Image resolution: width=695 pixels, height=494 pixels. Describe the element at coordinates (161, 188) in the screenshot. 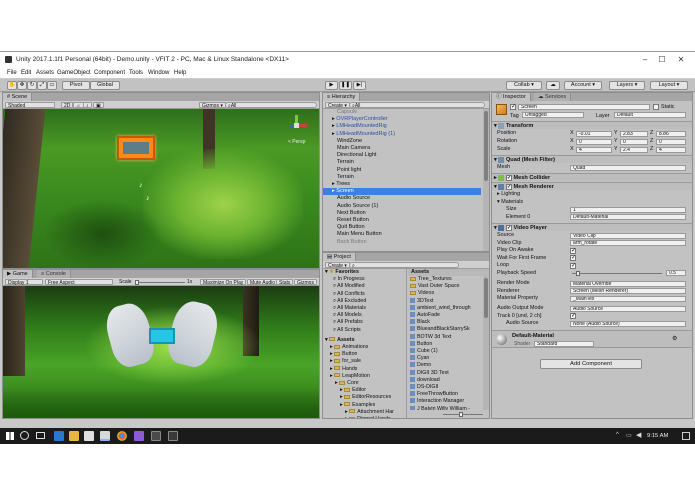

I see `scene-viewport: < Persp ♪ ♪` at that location.